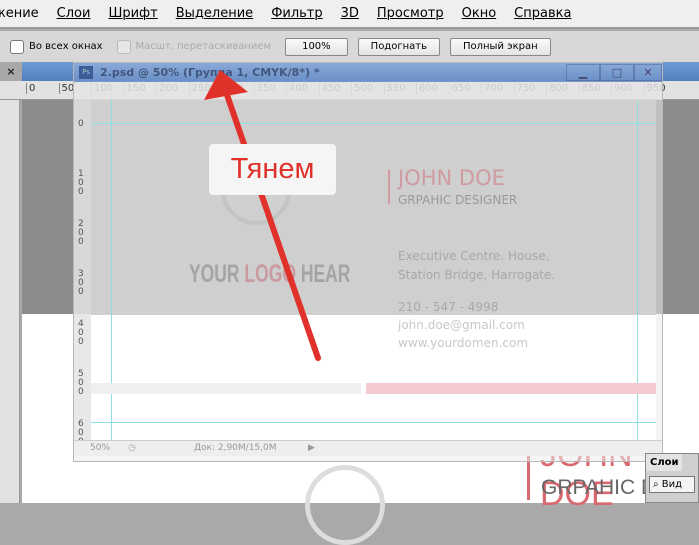 The image size is (699, 545). Describe the element at coordinates (272, 169) in the screenshot. I see `annotation-label: Тянем` at that location.